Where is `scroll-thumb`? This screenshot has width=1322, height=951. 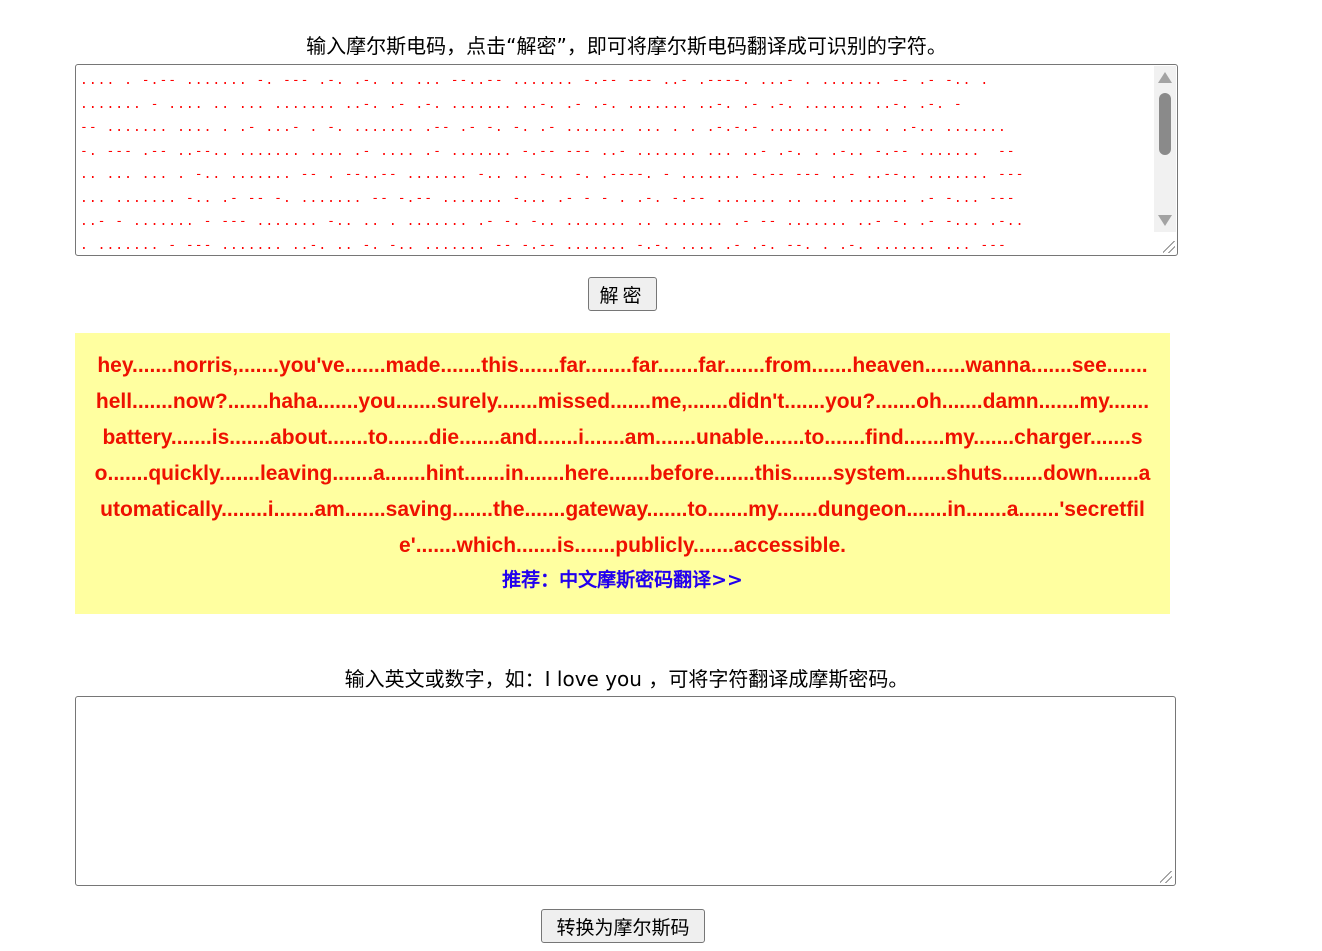 scroll-thumb is located at coordinates (1165, 124).